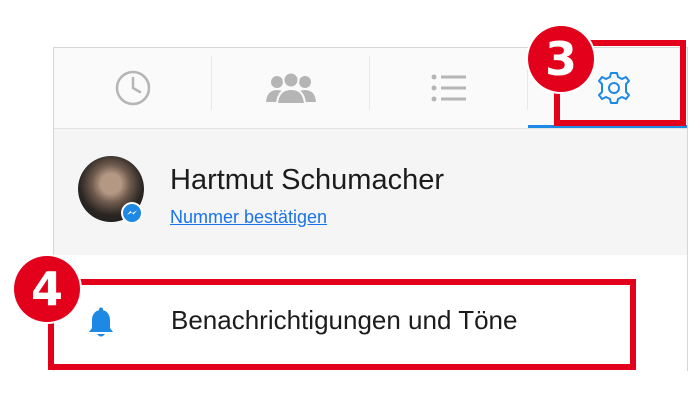  What do you see at coordinates (248, 217) in the screenshot?
I see `confirm-number-link: Nummer bestätigen` at bounding box center [248, 217].